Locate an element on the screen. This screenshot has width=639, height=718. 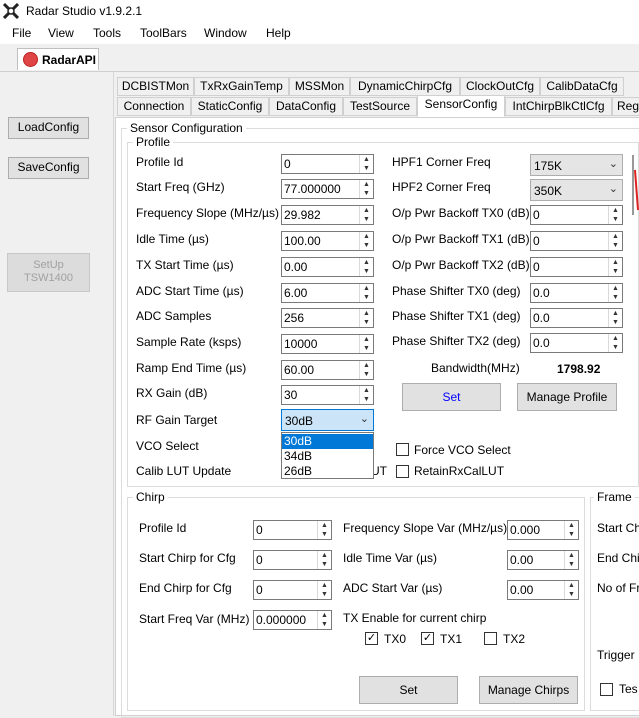
end-chirp-cfg-label: End Chirp for Cfg is located at coordinates (185, 588).